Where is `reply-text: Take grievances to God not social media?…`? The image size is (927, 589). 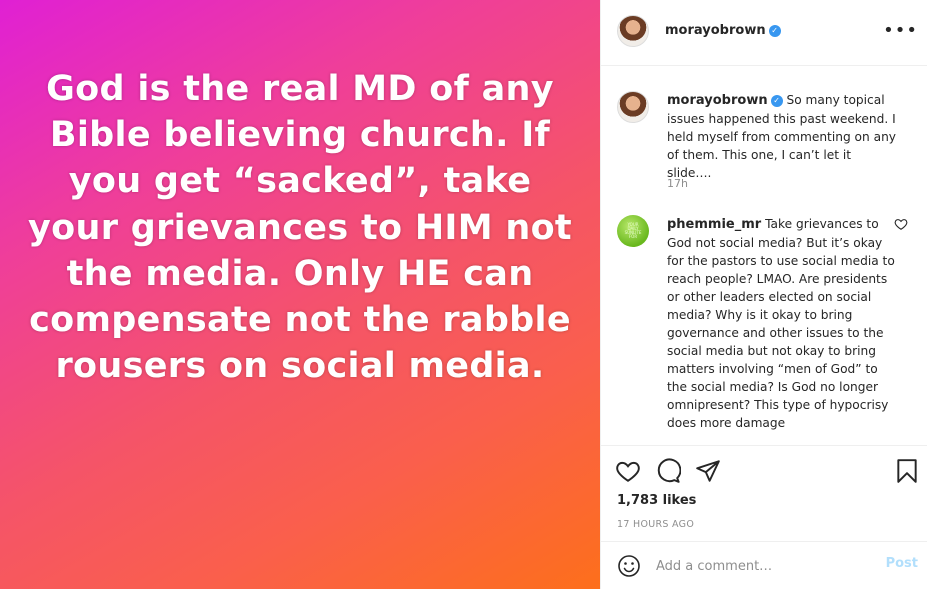
reply-text: Take grievances to God not social media?… is located at coordinates (781, 323).